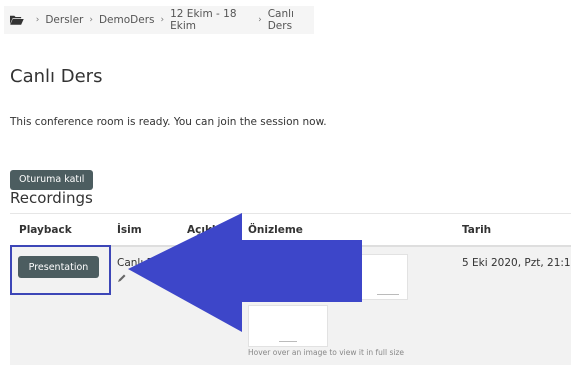 This screenshot has height=365, width=571. Describe the element at coordinates (64, 20) in the screenshot. I see `breadcrumb-item-dersler: Dersler` at that location.